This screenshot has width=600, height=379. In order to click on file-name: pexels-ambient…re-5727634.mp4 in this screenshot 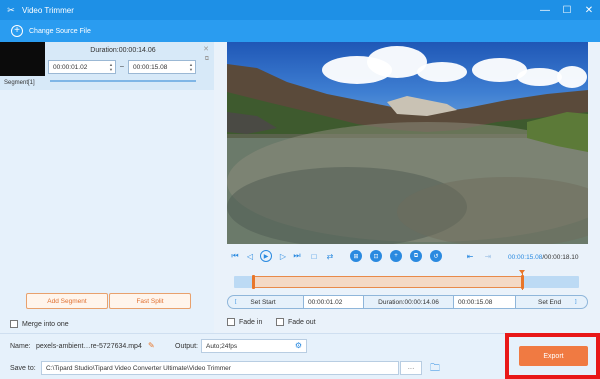, I will do `click(89, 346)`.